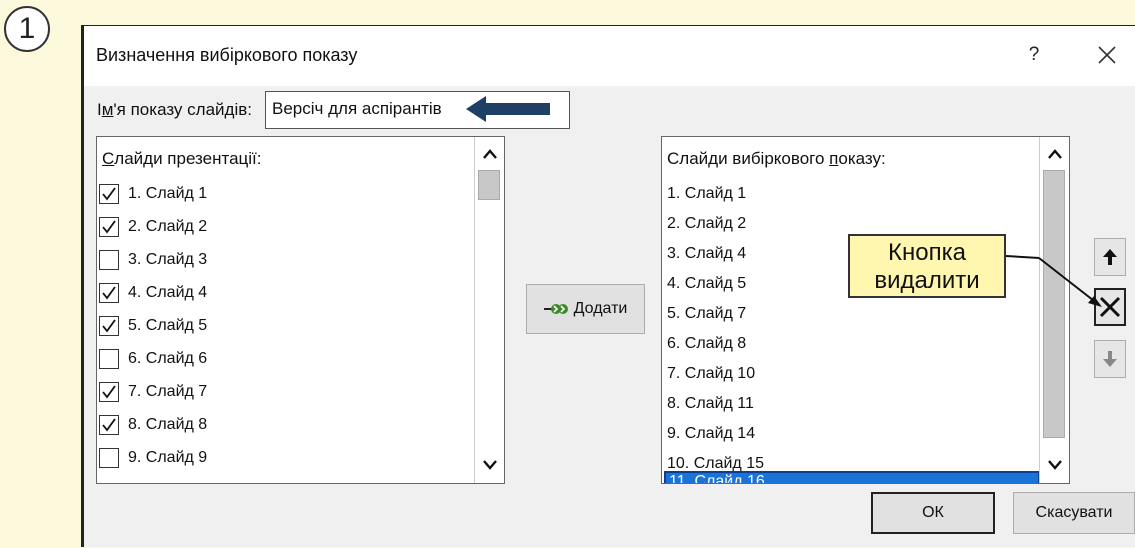 This screenshot has height=548, width=1135. Describe the element at coordinates (862, 158) in the screenshot. I see `custom-show-header-suffix: оказу:` at that location.